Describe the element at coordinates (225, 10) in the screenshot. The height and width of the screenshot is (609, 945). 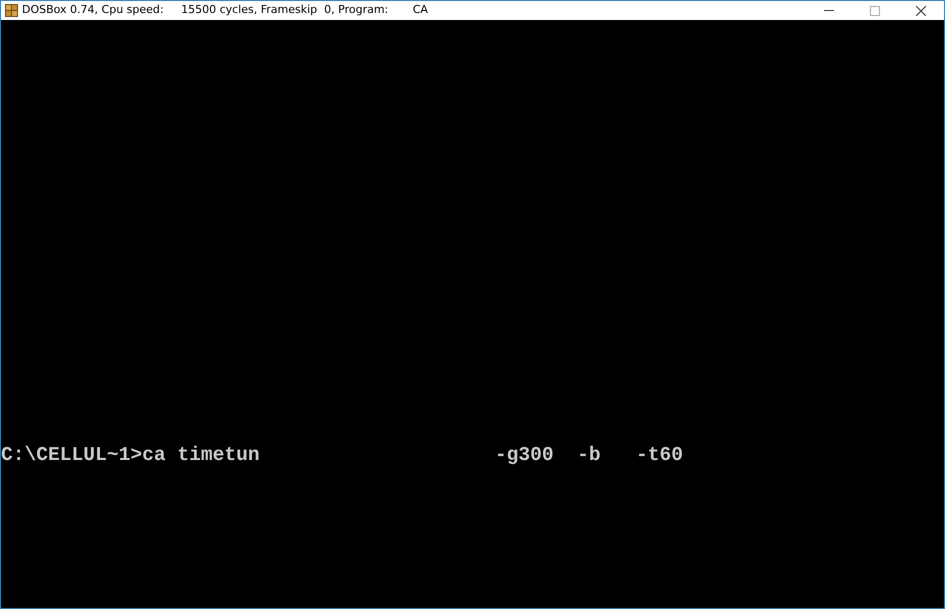
I see `window-title: DOSBox 0.74, Cpu speed: 15500 cycles, Frameskip 0, Program: CA` at that location.